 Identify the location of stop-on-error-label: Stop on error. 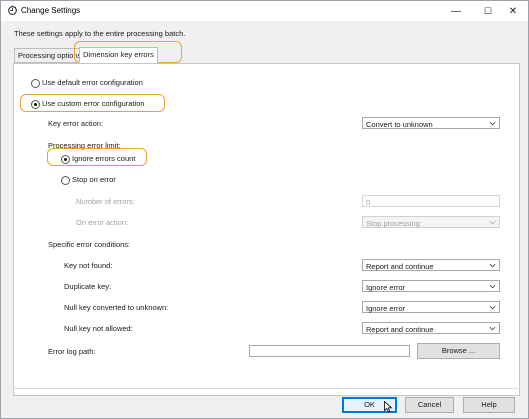
(94, 179).